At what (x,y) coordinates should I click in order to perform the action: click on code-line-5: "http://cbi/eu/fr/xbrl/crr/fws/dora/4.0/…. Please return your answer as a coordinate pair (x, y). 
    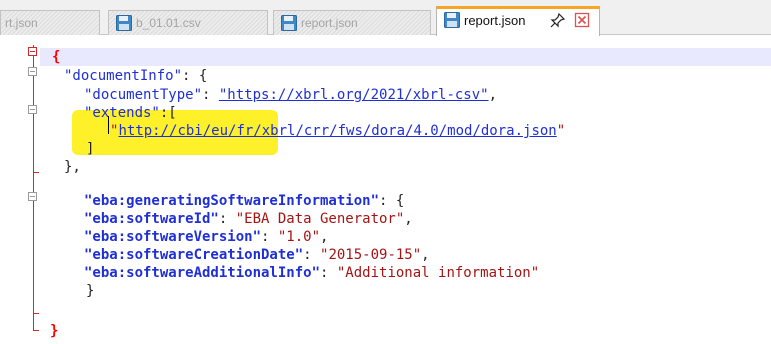
    Looking at the image, I should click on (337, 131).